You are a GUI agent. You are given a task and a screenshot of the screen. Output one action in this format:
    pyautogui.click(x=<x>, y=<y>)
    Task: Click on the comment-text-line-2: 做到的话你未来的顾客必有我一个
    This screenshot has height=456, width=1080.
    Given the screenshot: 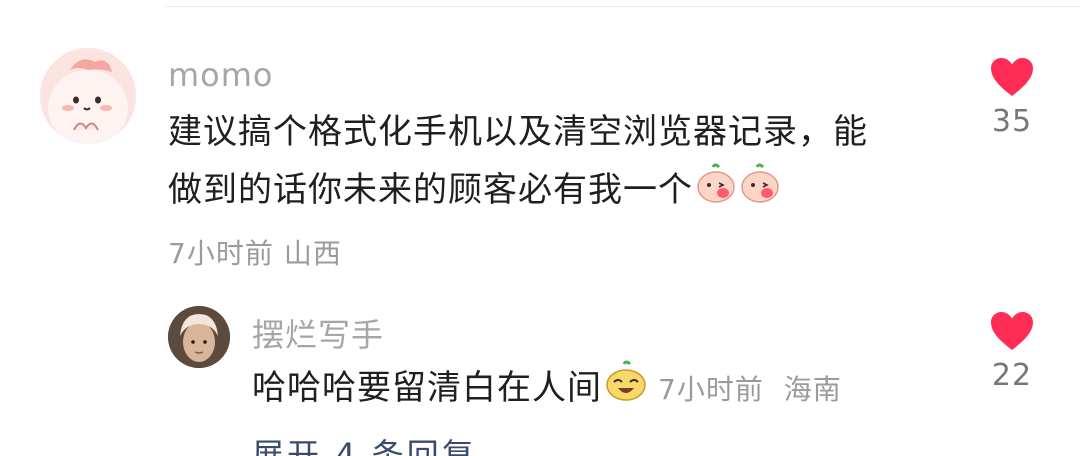 What is the action you would take?
    pyautogui.click(x=474, y=191)
    